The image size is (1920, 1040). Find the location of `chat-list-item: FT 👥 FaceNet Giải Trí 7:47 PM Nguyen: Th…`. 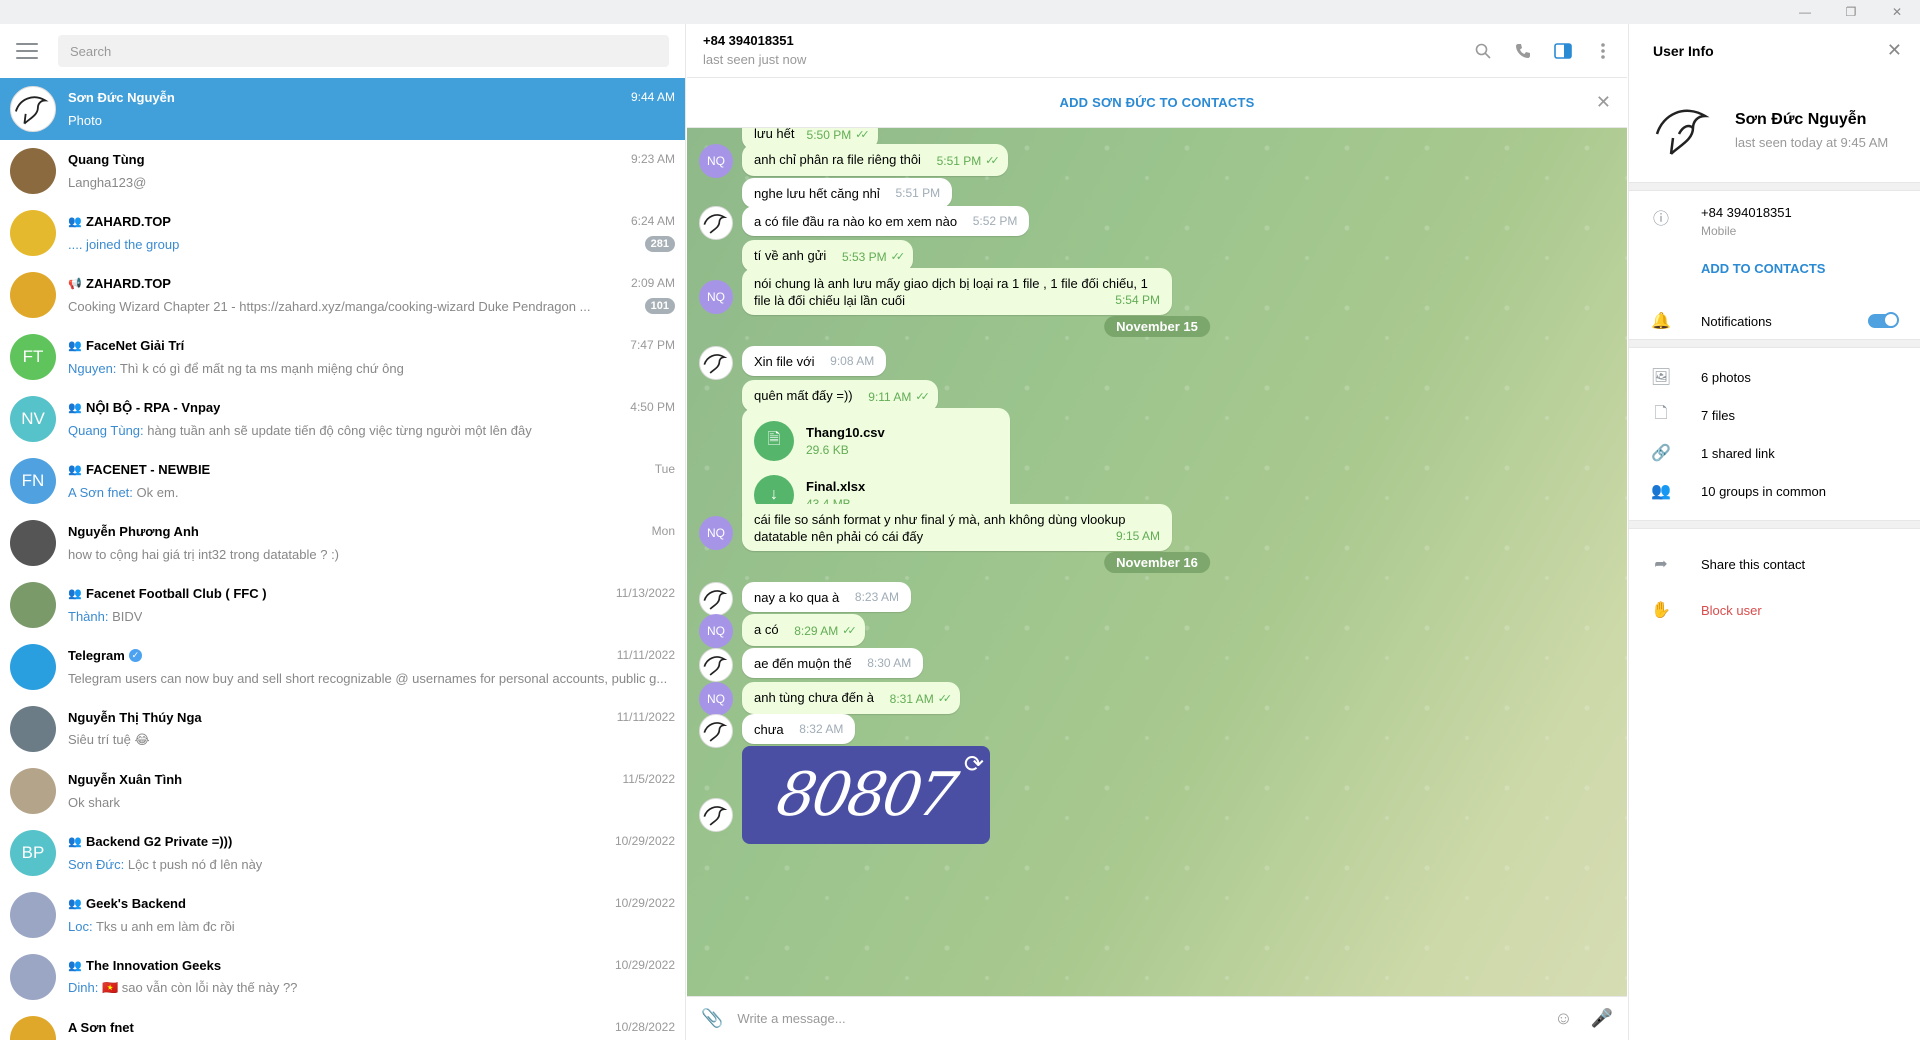

chat-list-item: FT 👥 FaceNet Giải Trí 7:47 PM Nguyen: Th… is located at coordinates (342, 357).